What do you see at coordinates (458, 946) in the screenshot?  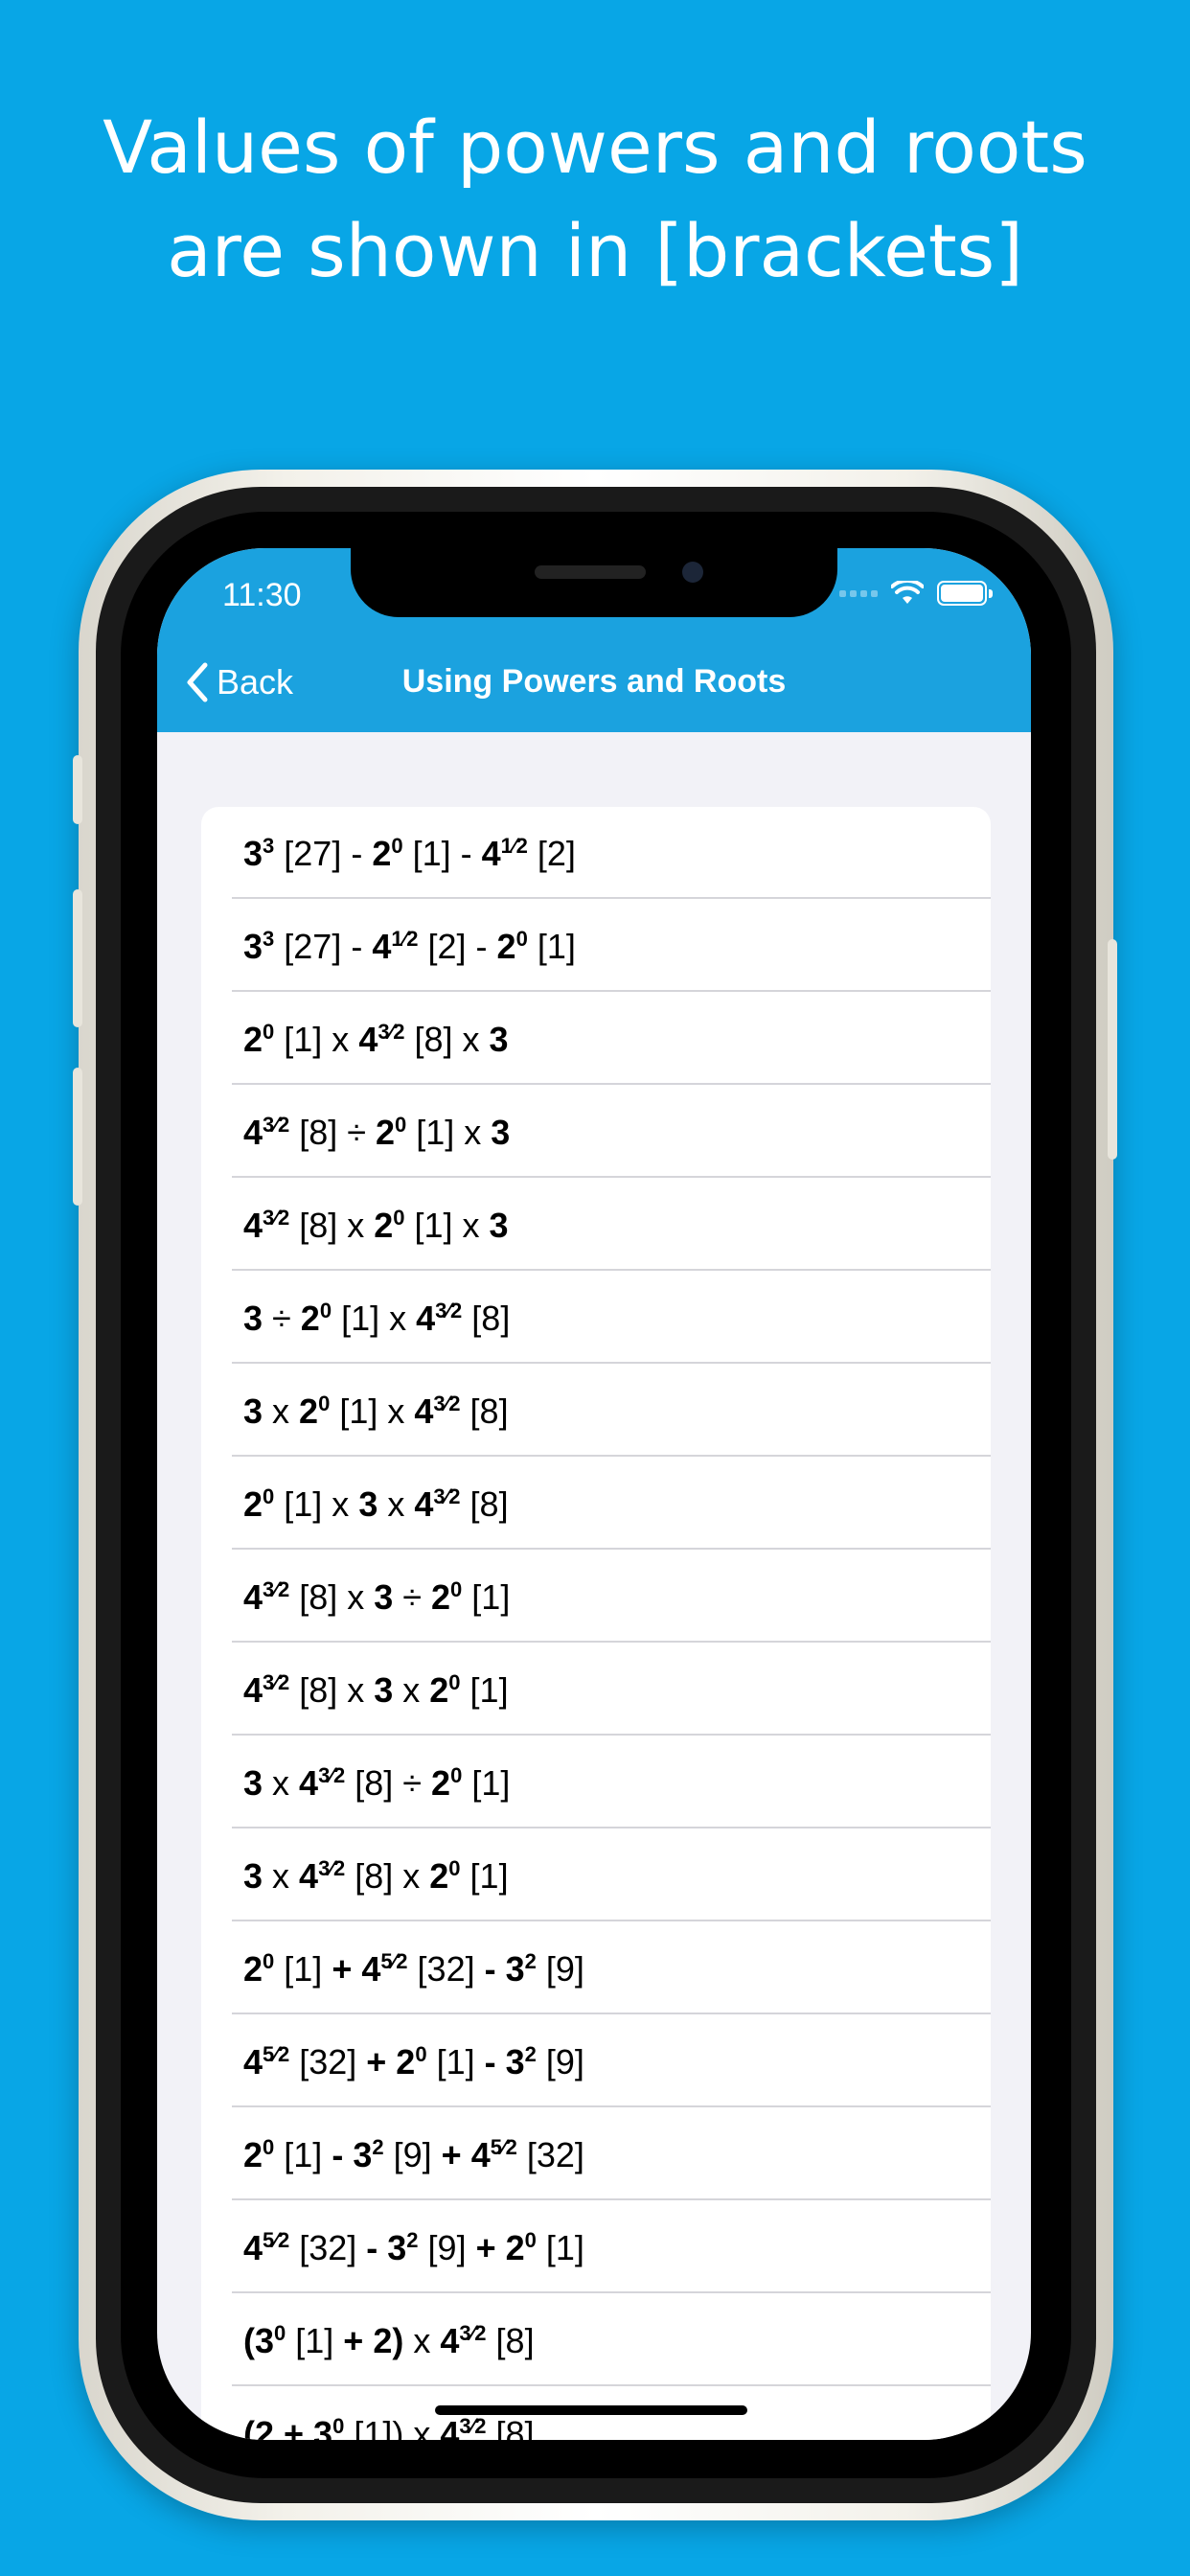 I see `value-text: [2] -` at bounding box center [458, 946].